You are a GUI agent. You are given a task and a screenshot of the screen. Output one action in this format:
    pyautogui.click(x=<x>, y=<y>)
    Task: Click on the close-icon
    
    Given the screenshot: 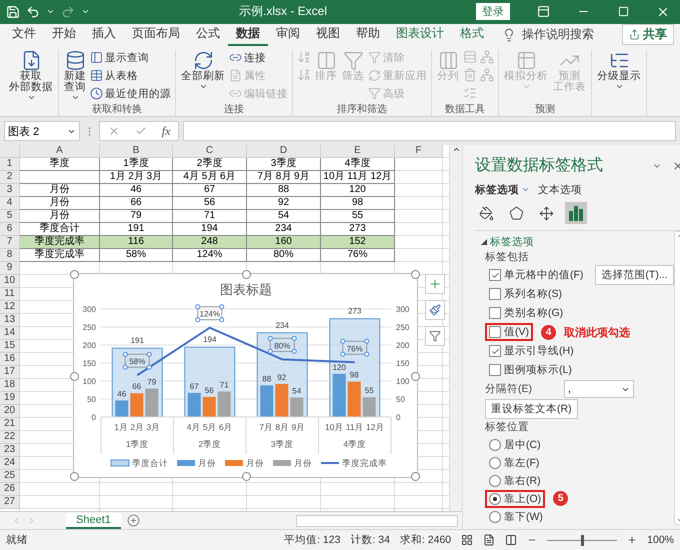 What is the action you would take?
    pyautogui.click(x=676, y=166)
    